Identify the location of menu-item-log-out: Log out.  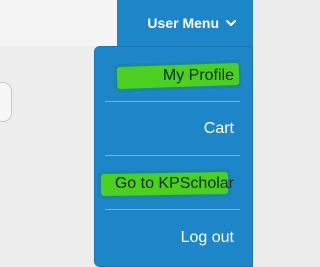
(173, 238).